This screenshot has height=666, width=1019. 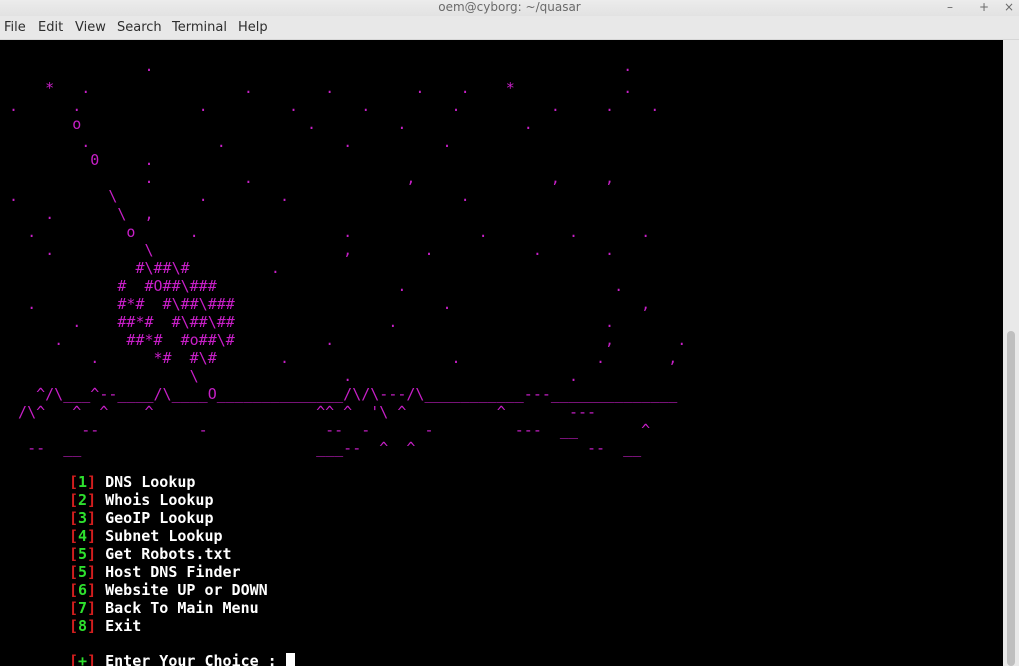 What do you see at coordinates (83, 590) in the screenshot?
I see `option-number: 6` at bounding box center [83, 590].